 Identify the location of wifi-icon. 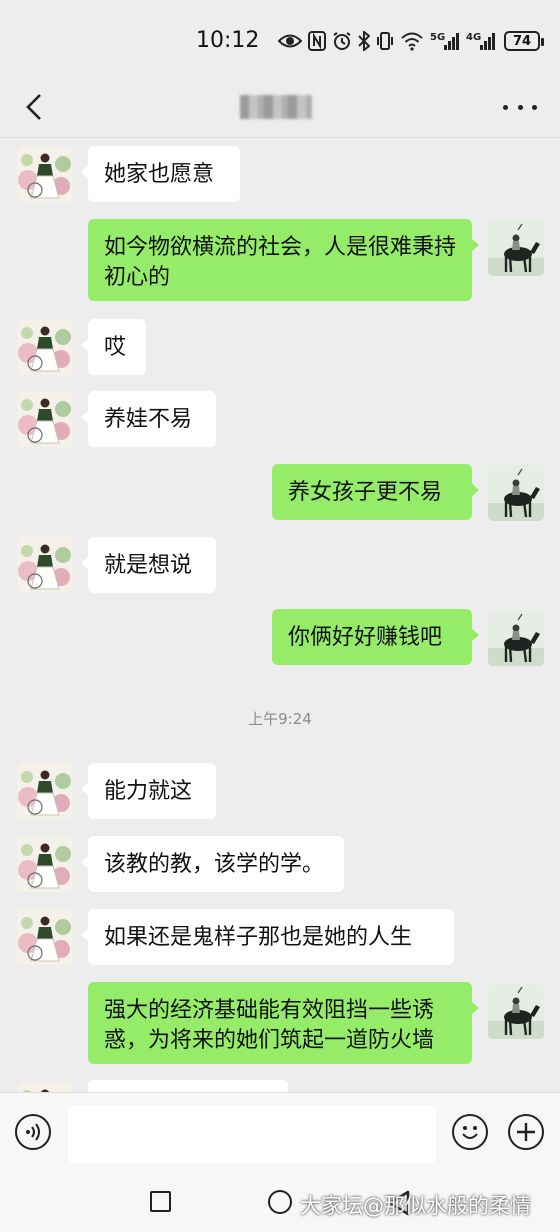
(412, 41).